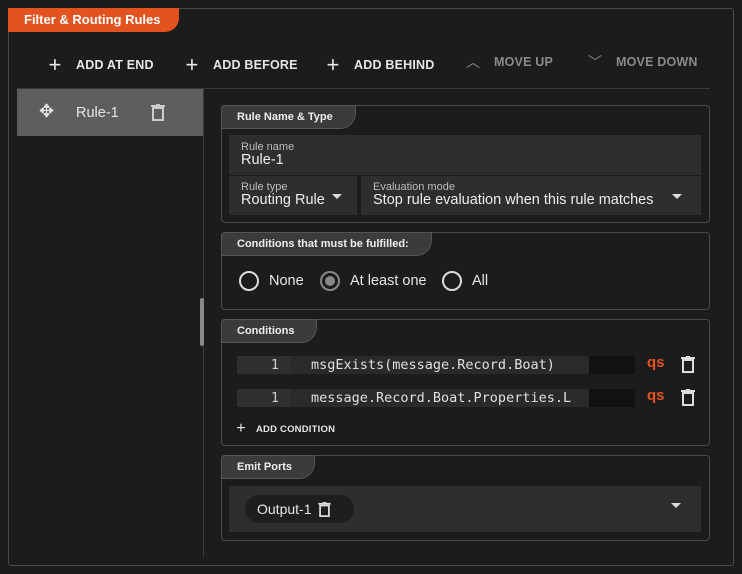  I want to click on rule-label: Rule-1, so click(97, 112).